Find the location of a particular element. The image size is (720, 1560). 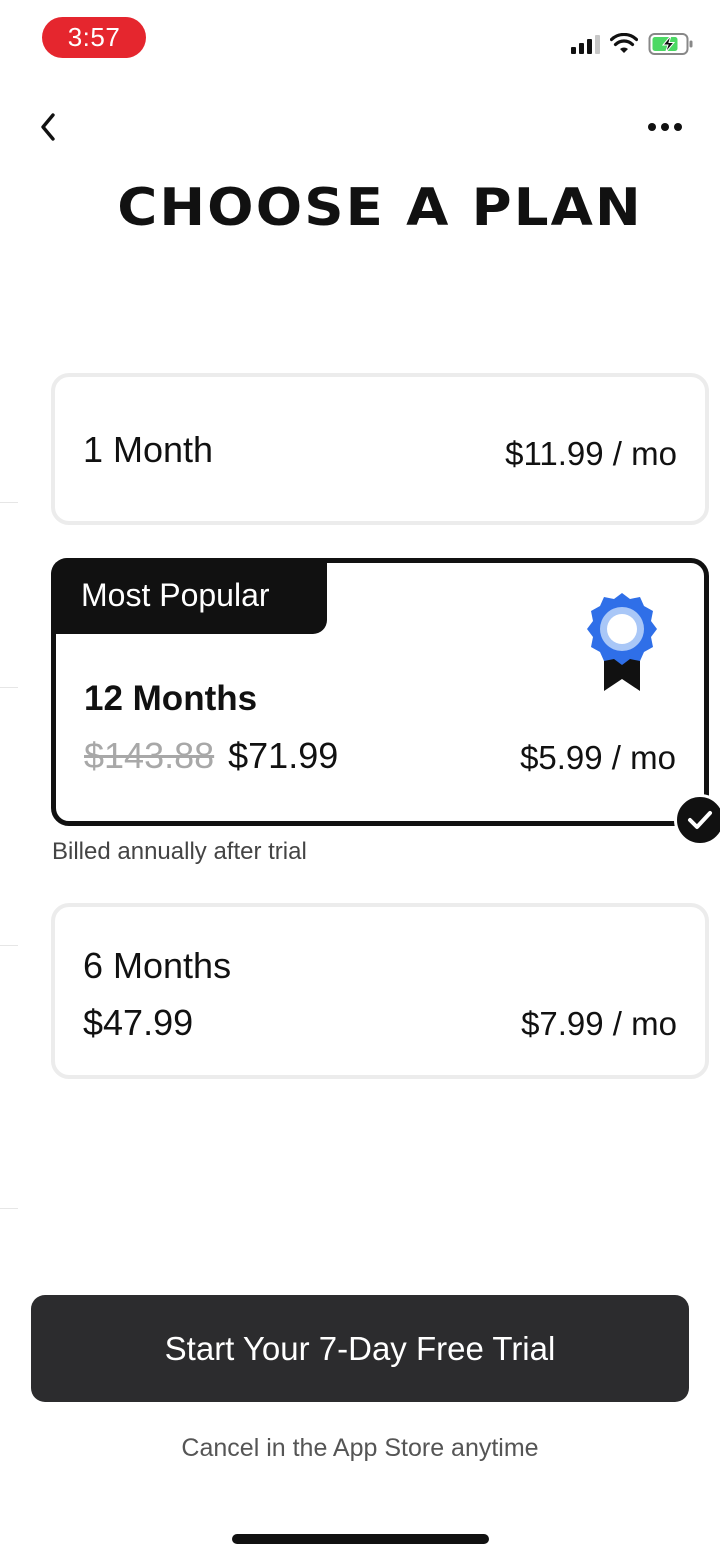

award-ribbon-icon is located at coordinates (622, 642).